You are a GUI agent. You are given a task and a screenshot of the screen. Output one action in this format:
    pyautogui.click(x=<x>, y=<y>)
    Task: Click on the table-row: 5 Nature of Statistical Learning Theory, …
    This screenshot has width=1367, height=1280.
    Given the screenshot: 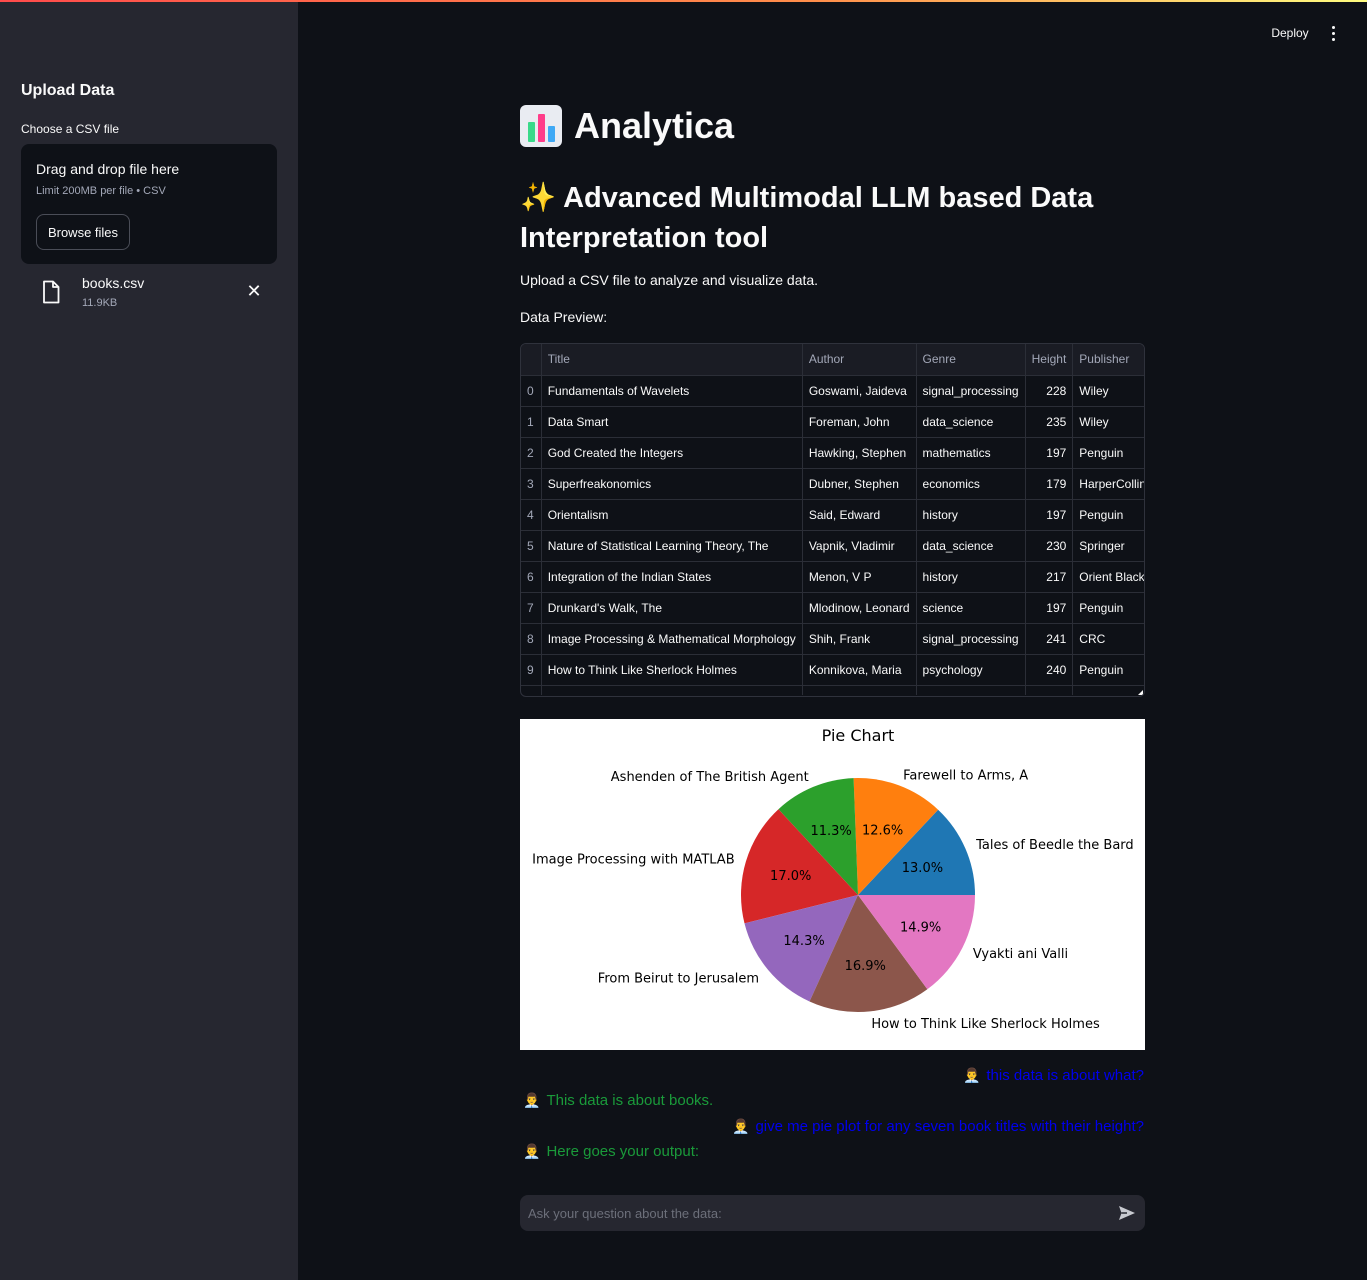 What is the action you would take?
    pyautogui.click(x=832, y=546)
    